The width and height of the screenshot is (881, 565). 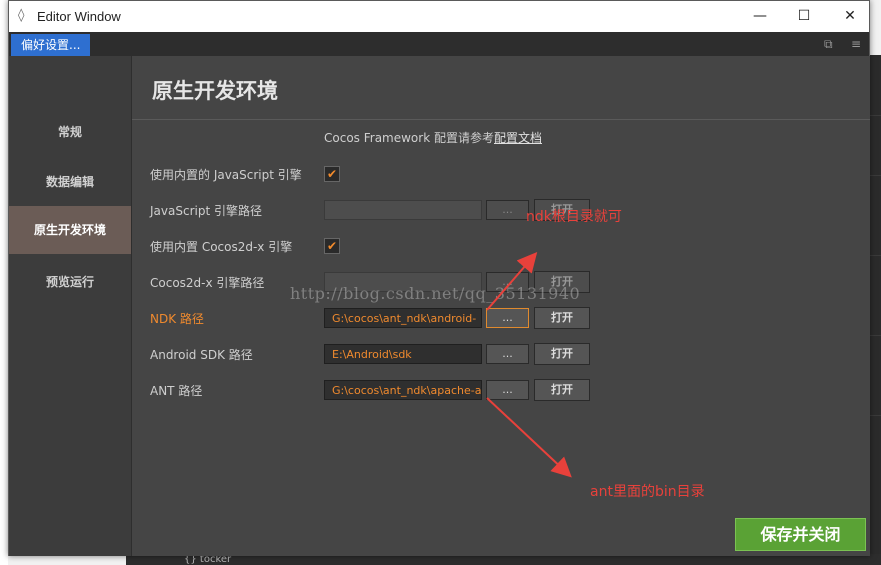 I want to click on arrow-to-ndk, so click(x=512, y=281).